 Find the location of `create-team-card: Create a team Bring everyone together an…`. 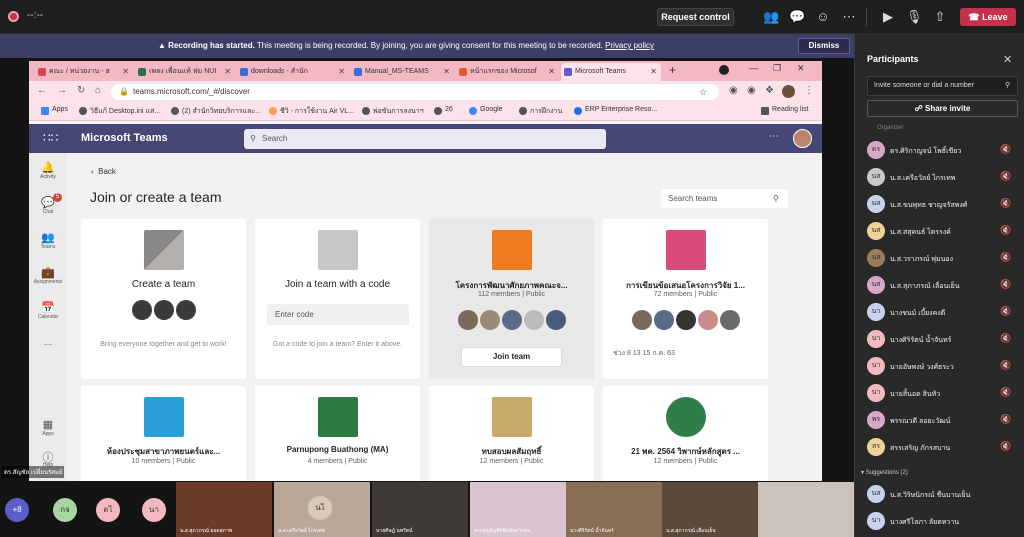

create-team-card: Create a team Bring everyone together an… is located at coordinates (163, 299).